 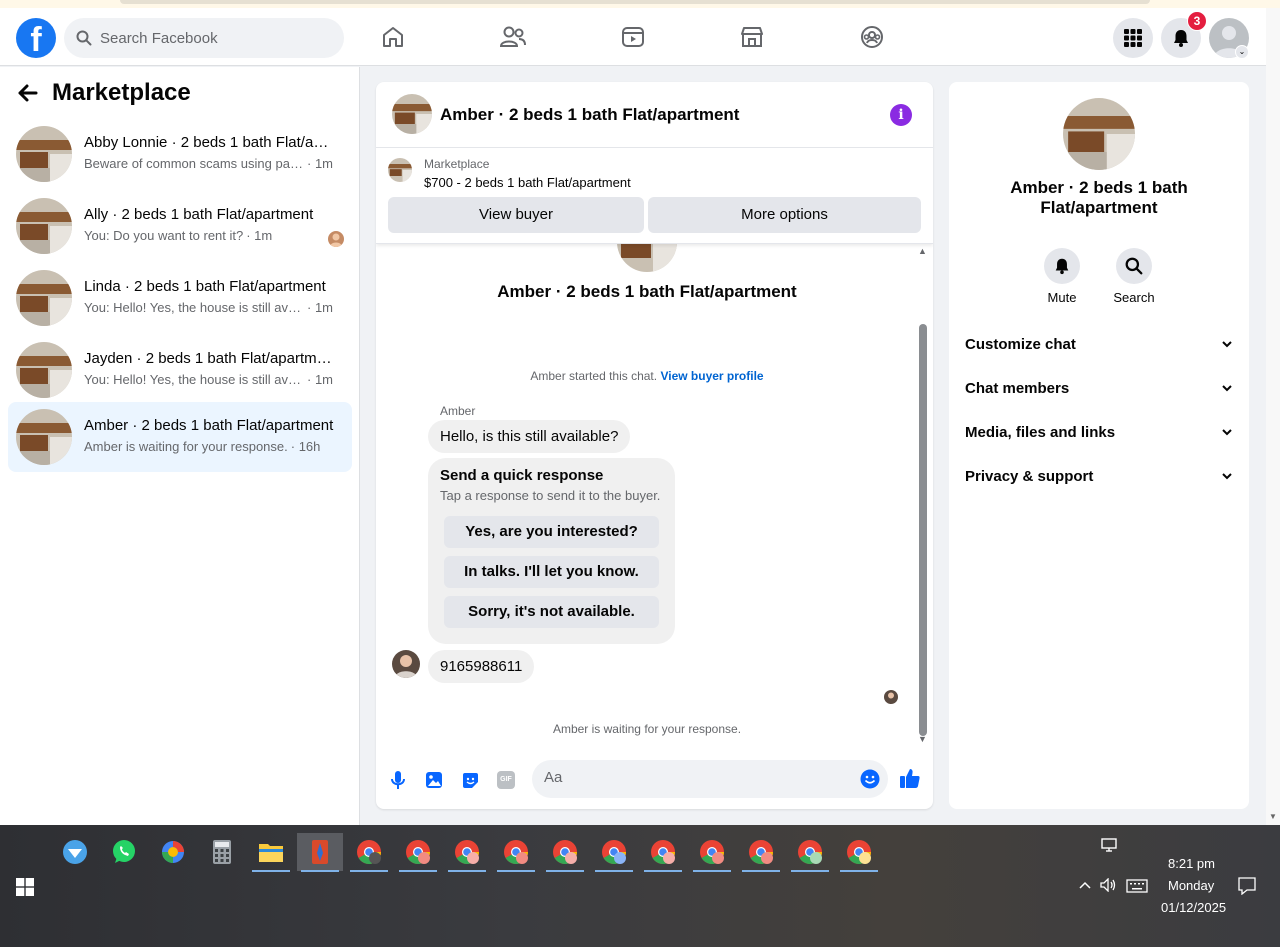 What do you see at coordinates (922, 251) in the screenshot?
I see `scroll-up-arrow: ▲` at bounding box center [922, 251].